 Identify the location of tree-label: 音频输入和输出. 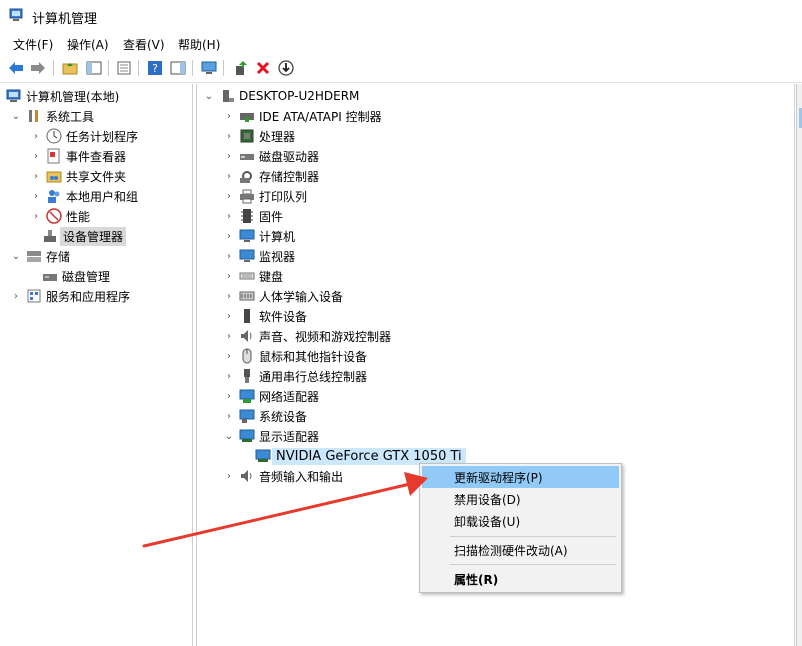
(301, 476).